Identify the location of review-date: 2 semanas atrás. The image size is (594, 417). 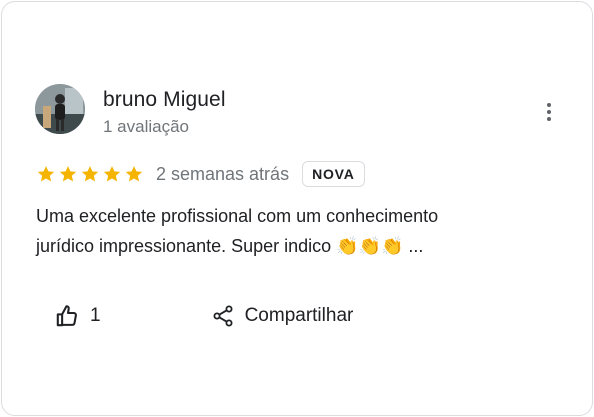
(223, 173).